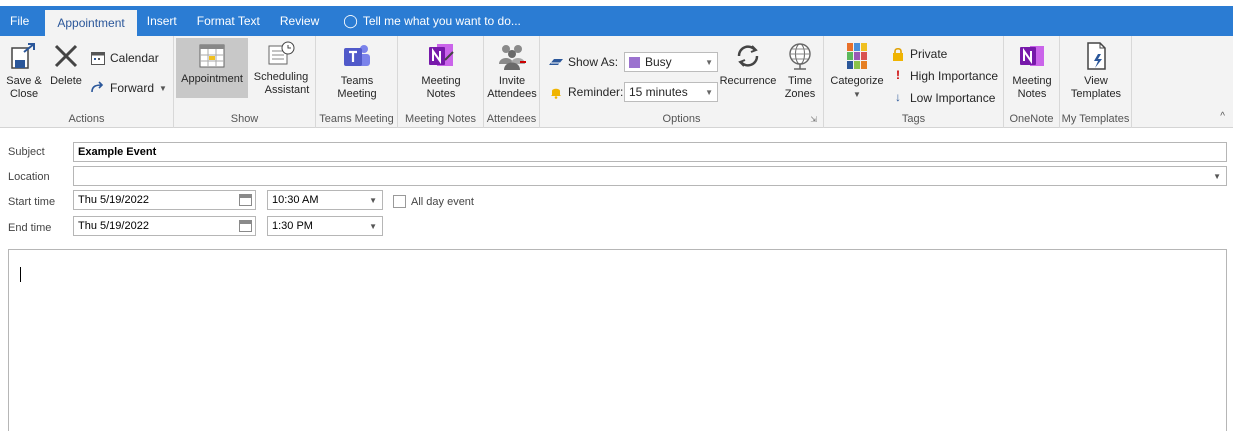  What do you see at coordinates (1222, 116) in the screenshot?
I see `collapse-ribbon-icon: ^` at bounding box center [1222, 116].